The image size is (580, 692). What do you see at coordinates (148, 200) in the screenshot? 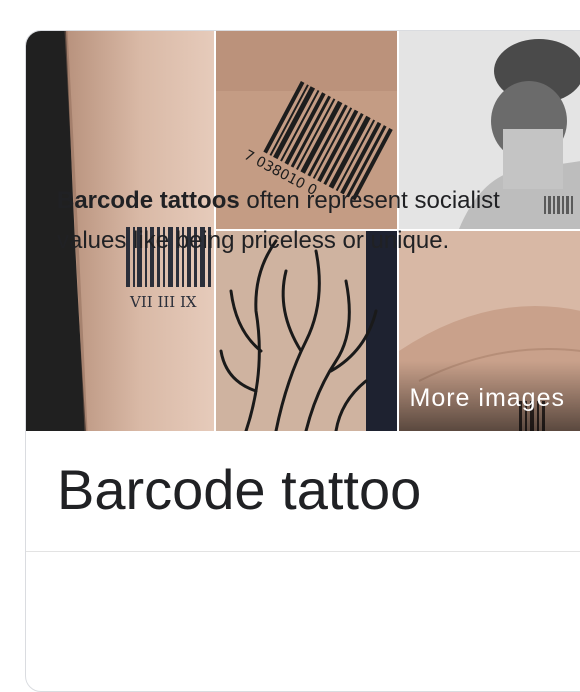
I see `description-bold-term: Barcode tattoos` at bounding box center [148, 200].